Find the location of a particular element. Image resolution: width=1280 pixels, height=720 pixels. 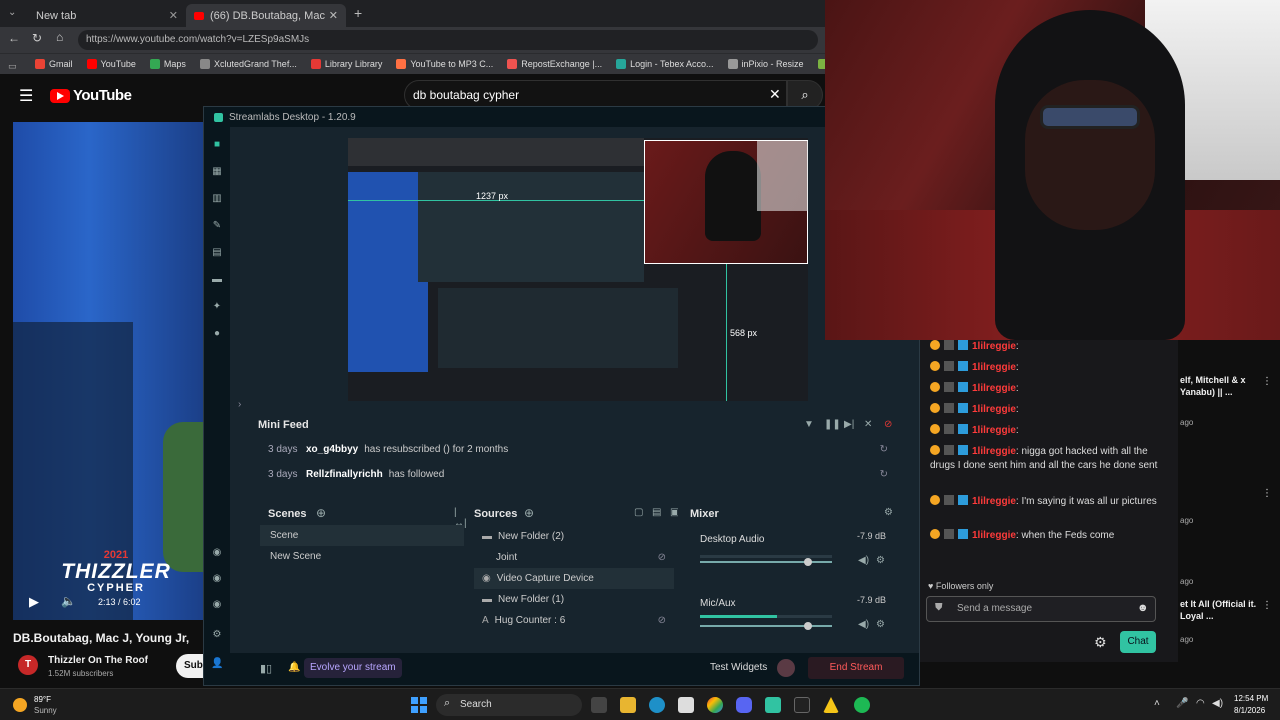

video-player: 2021 THIZZLER CYPHER ▶ 🔈 2:13 / 6:02 is located at coordinates (108, 371).